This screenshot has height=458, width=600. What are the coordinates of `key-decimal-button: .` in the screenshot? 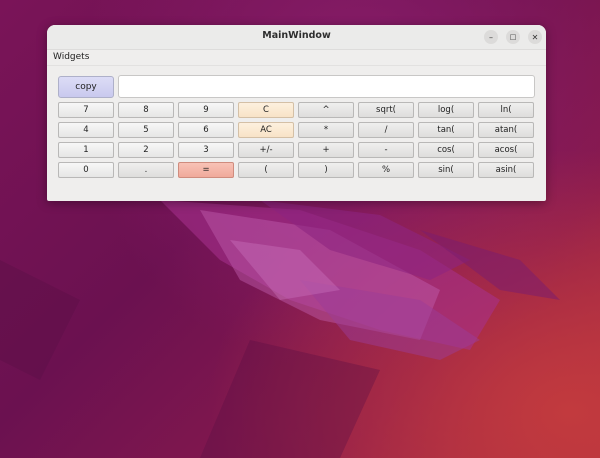 It's located at (146, 170).